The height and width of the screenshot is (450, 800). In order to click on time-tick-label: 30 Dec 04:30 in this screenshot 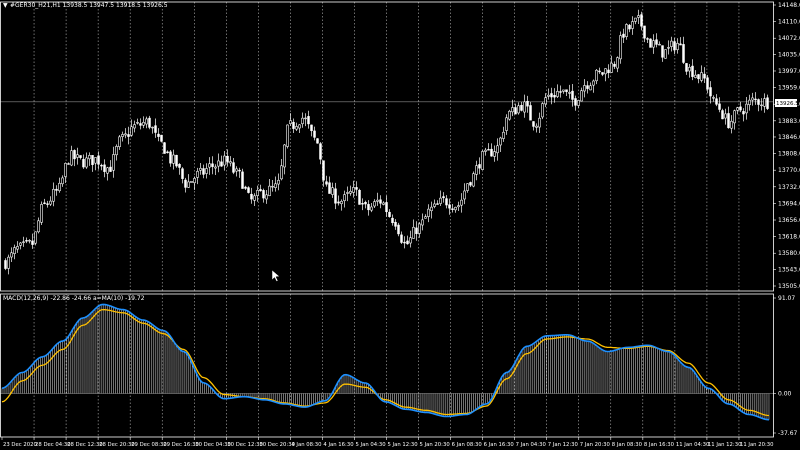, I will do `click(213, 445)`.